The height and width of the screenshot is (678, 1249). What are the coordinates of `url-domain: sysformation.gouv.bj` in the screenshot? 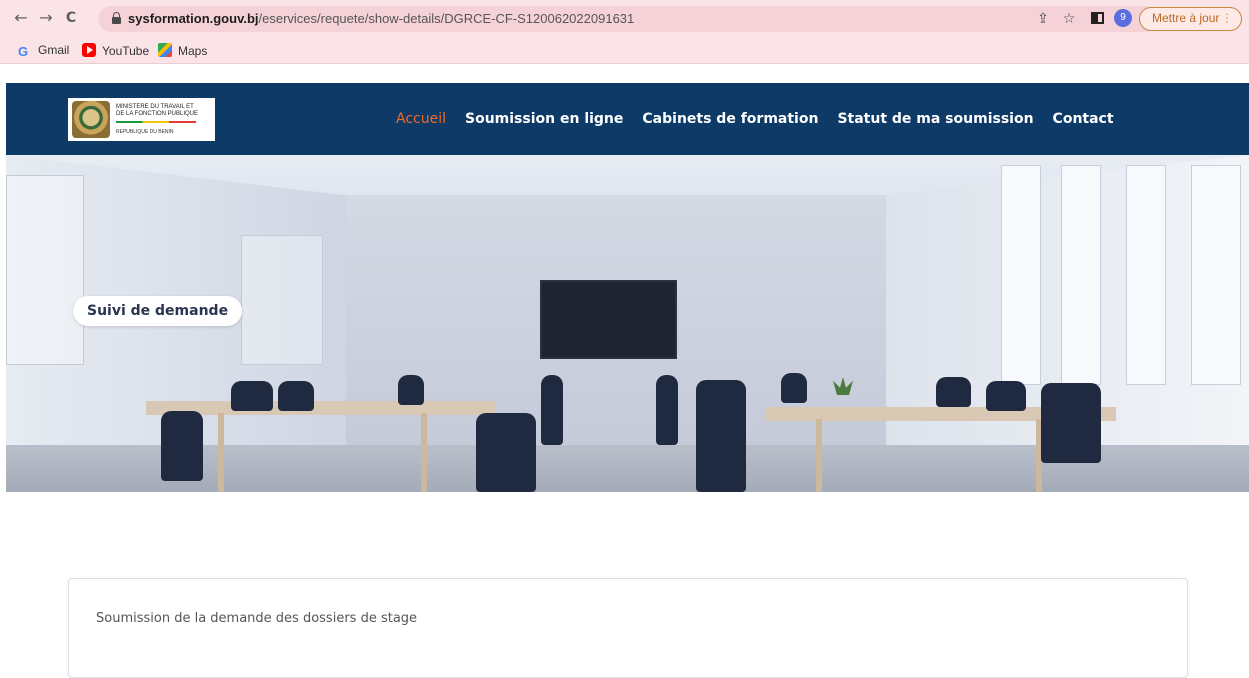 It's located at (193, 18).